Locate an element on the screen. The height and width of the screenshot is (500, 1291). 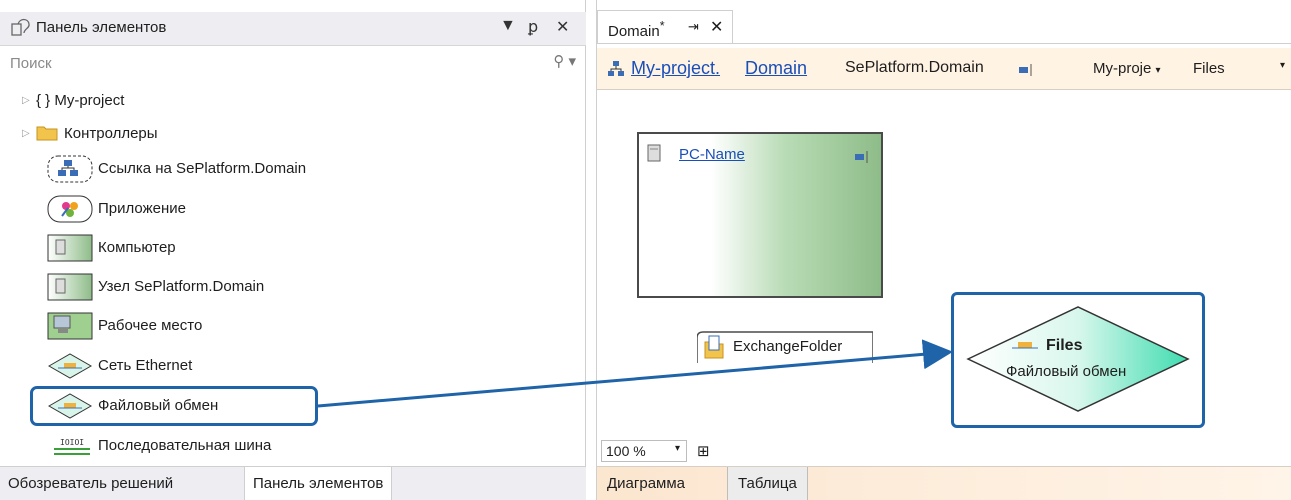
toolbox-item-computer: Компьютер is located at coordinates (293, 248).